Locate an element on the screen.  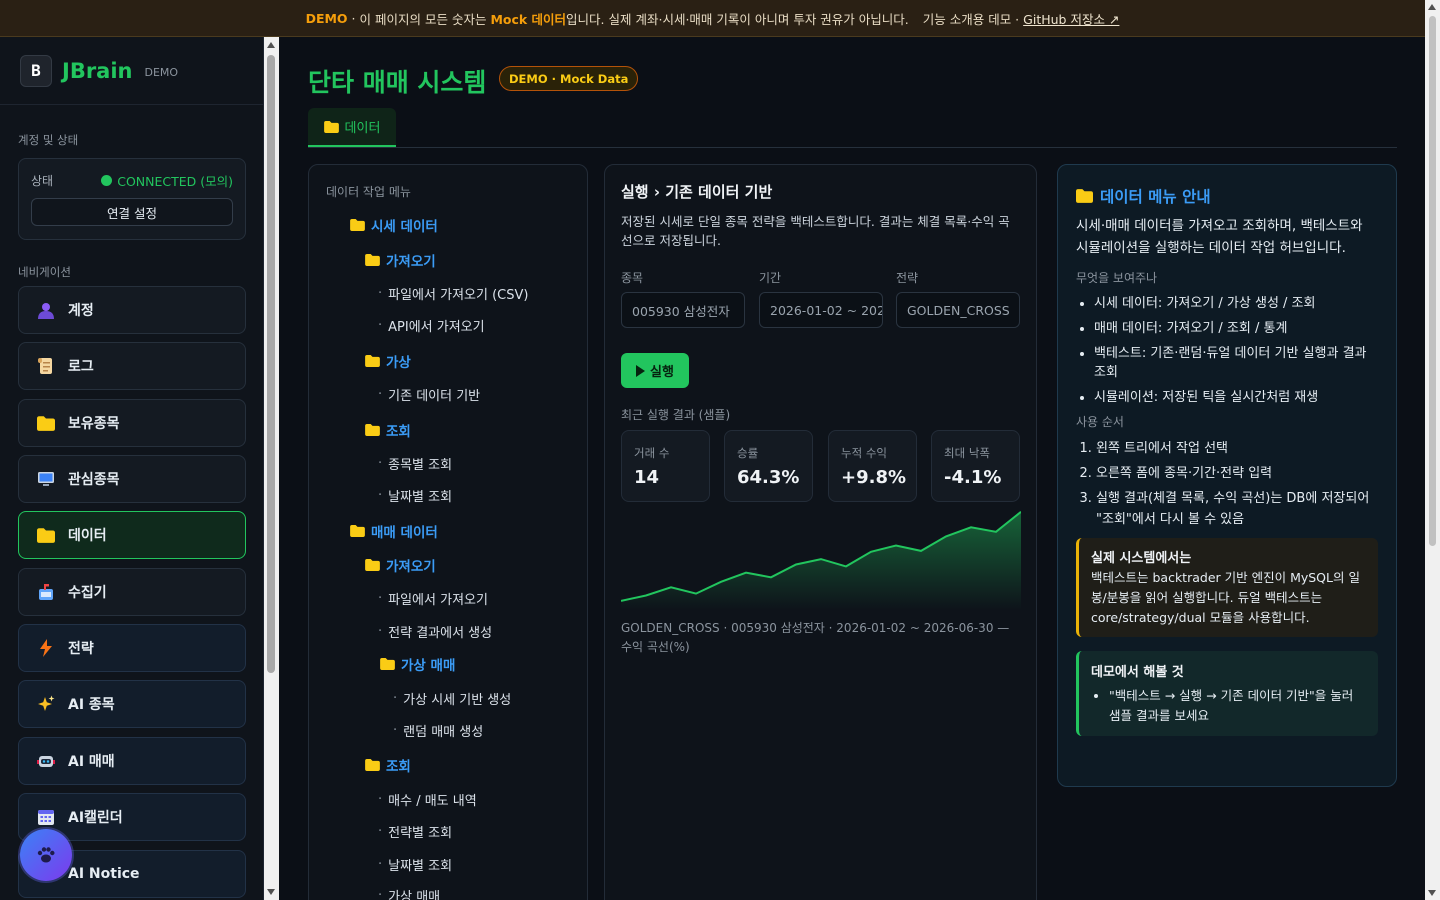
tree-folder: 시세 데이터 is located at coordinates (394, 225).